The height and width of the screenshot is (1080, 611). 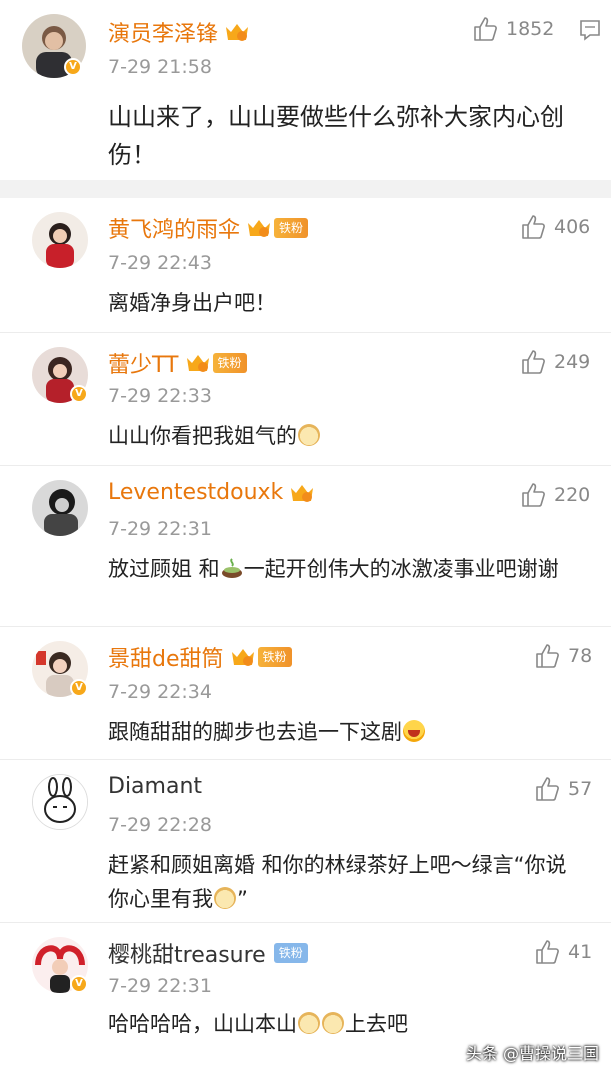 I want to click on section-separator, so click(x=305, y=189).